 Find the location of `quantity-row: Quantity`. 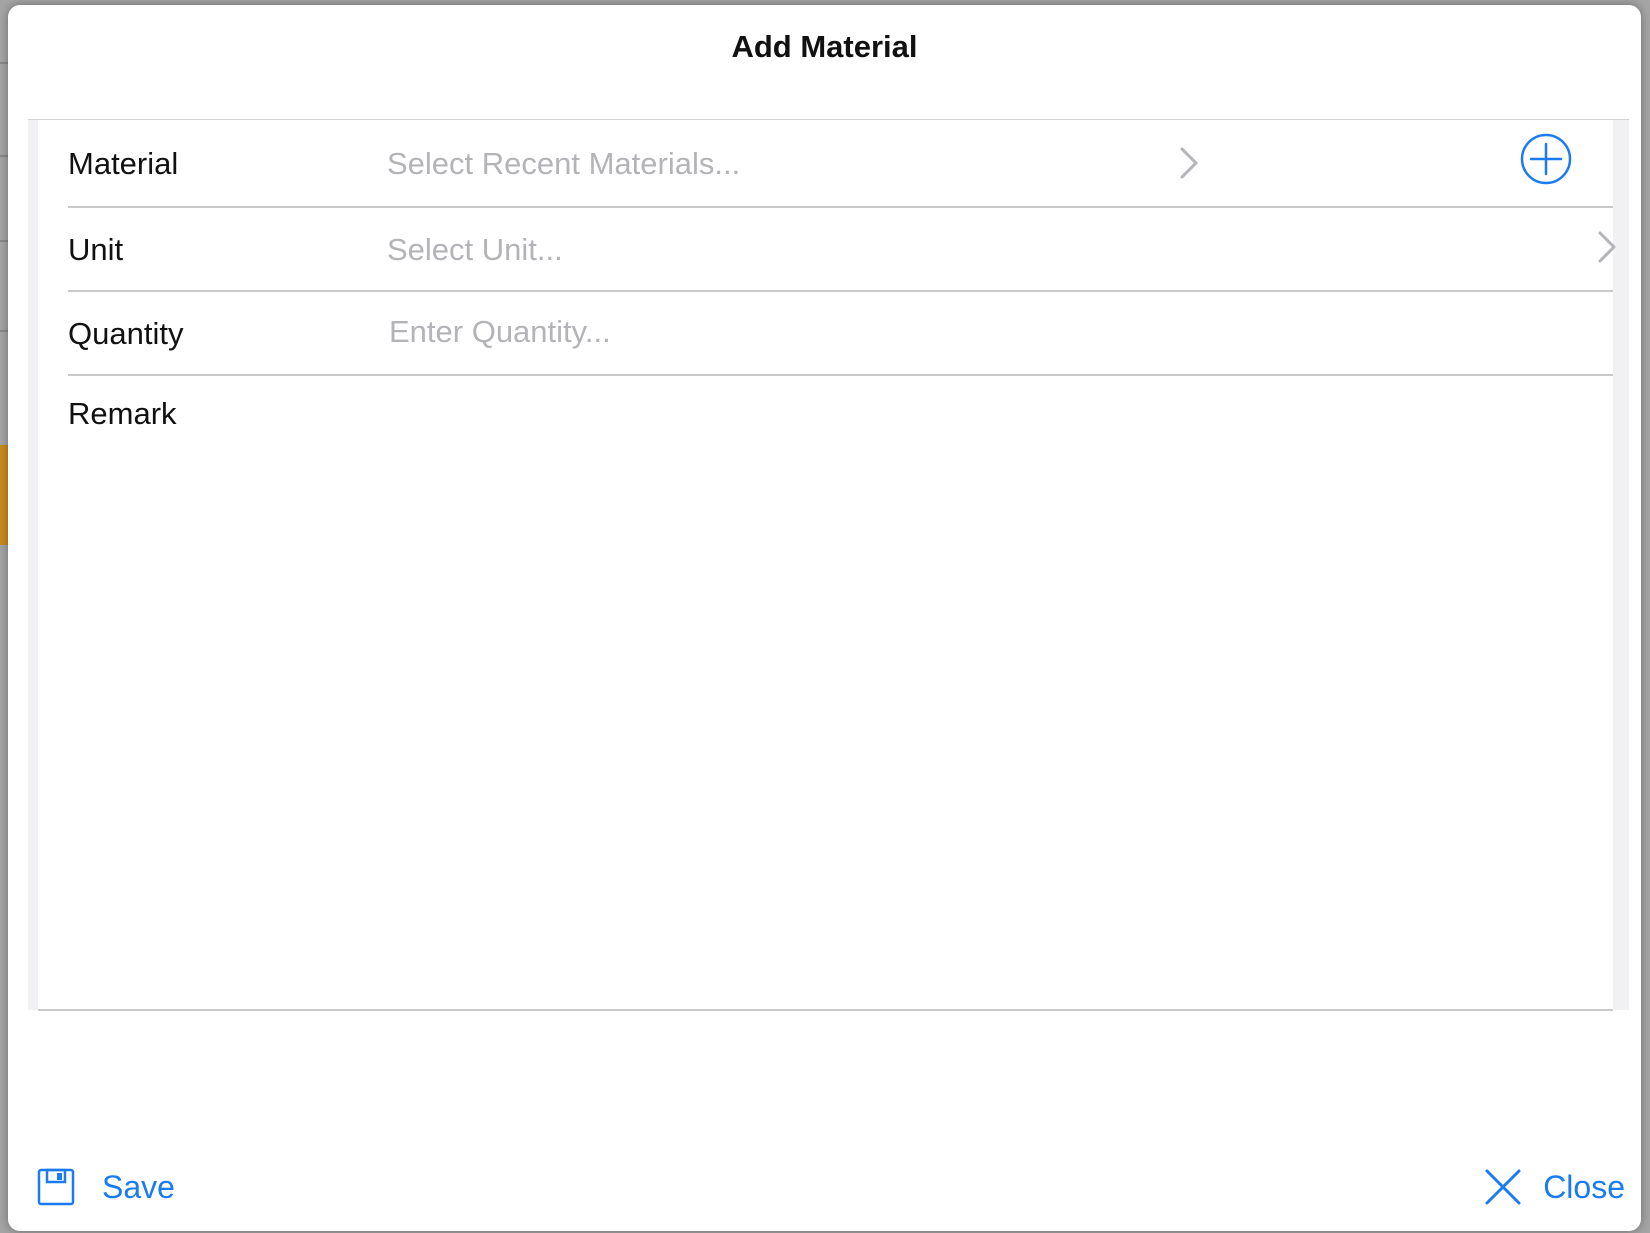

quantity-row: Quantity is located at coordinates (840, 334).